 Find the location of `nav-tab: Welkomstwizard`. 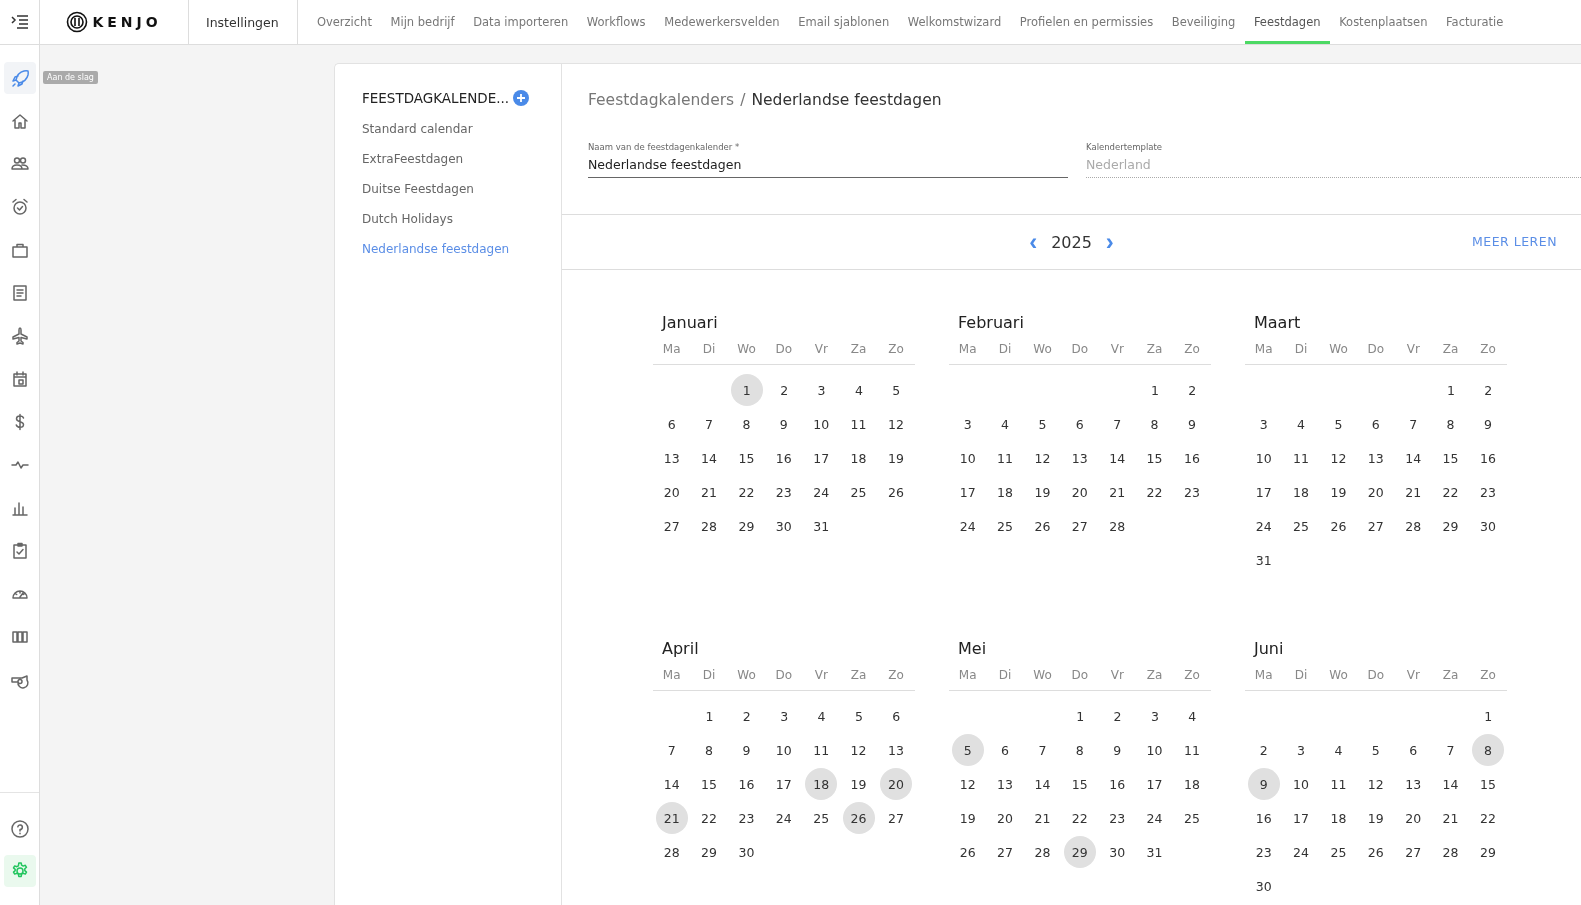

nav-tab: Welkomstwizard is located at coordinates (954, 22).